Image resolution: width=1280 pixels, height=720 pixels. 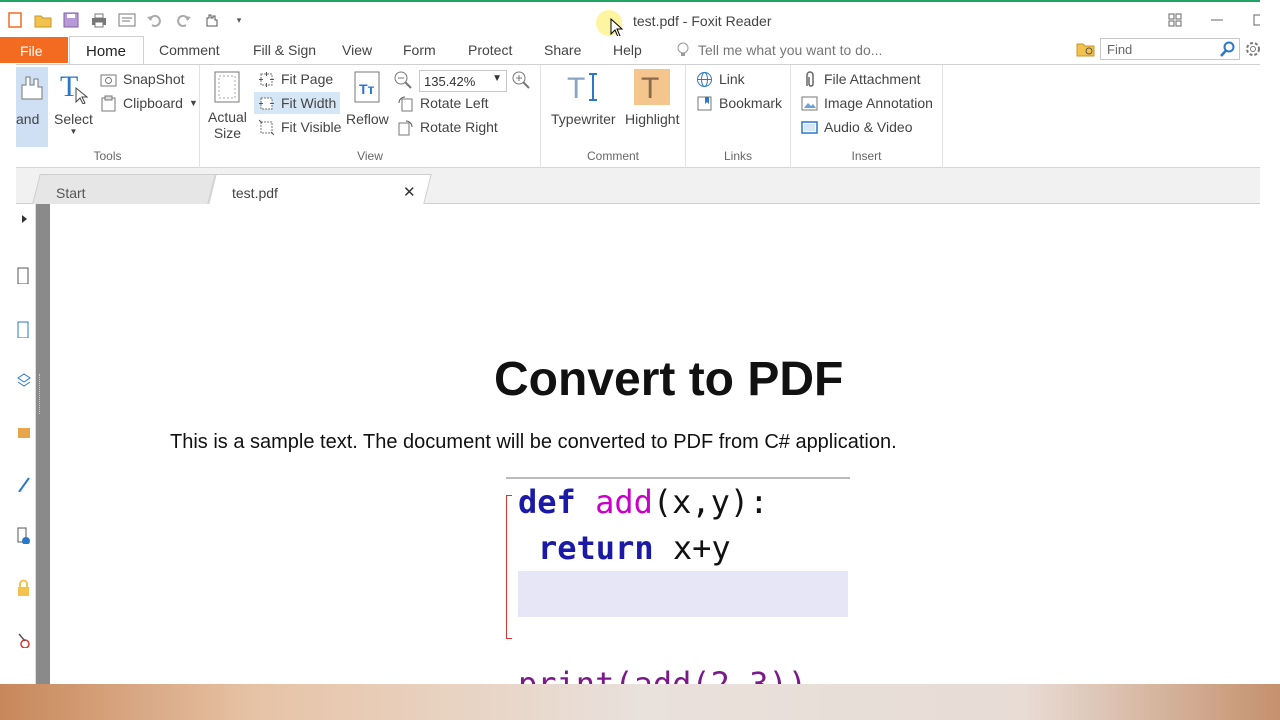 What do you see at coordinates (299, 127) in the screenshot?
I see `fit-visible-button: Fit Visible` at bounding box center [299, 127].